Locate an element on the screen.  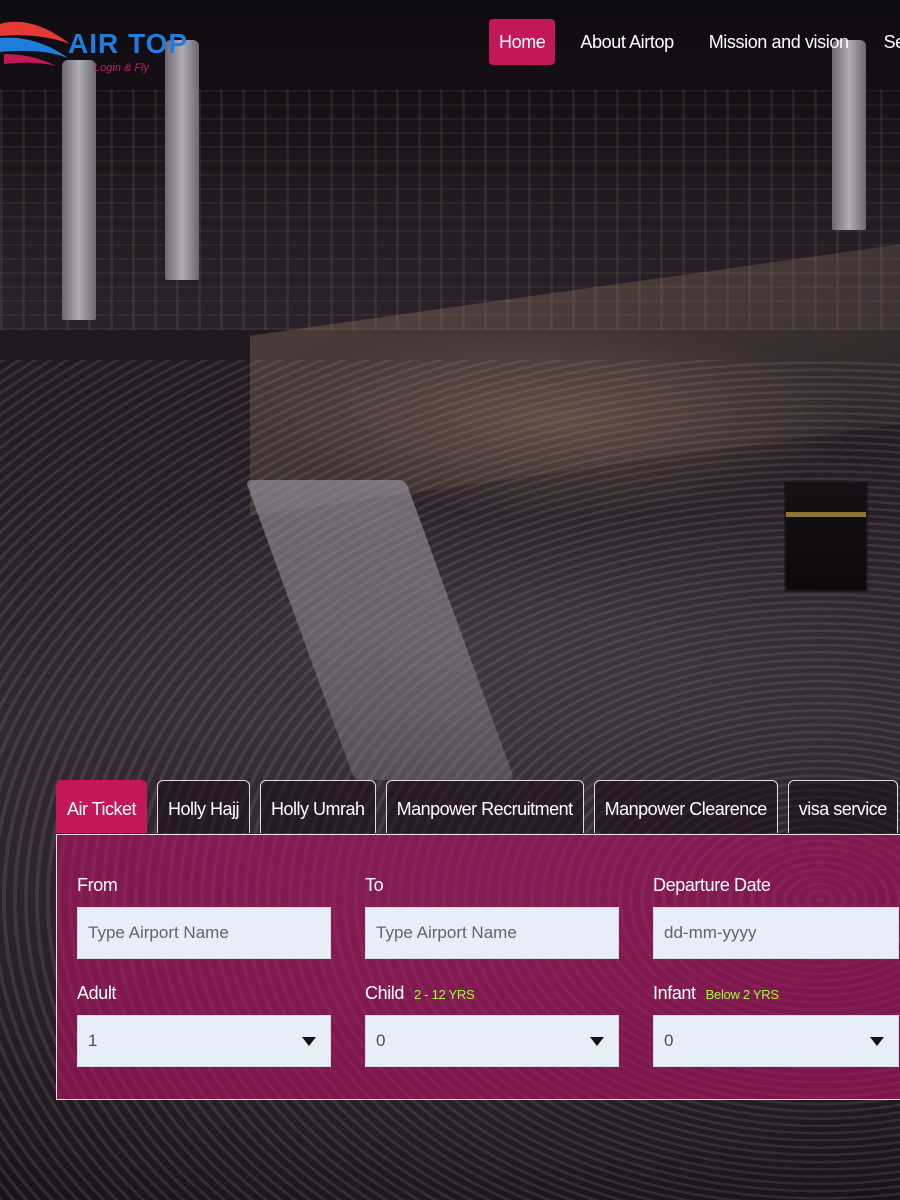
adult-label-text: Adult is located at coordinates (97, 993).